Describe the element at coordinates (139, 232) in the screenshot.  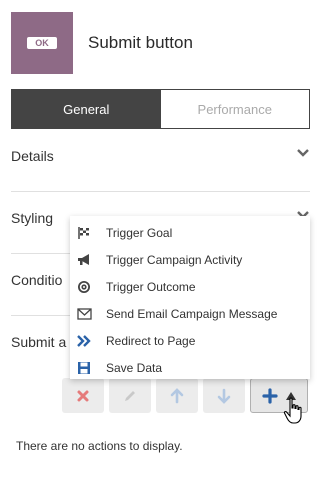
I see `menu-item-label: Trigger Goal` at that location.